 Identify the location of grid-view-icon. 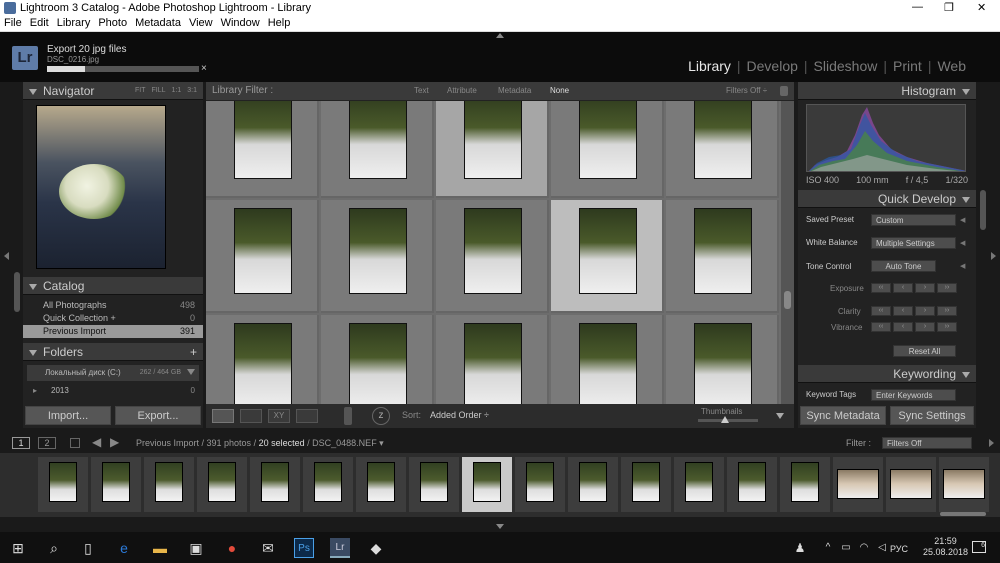
(223, 416).